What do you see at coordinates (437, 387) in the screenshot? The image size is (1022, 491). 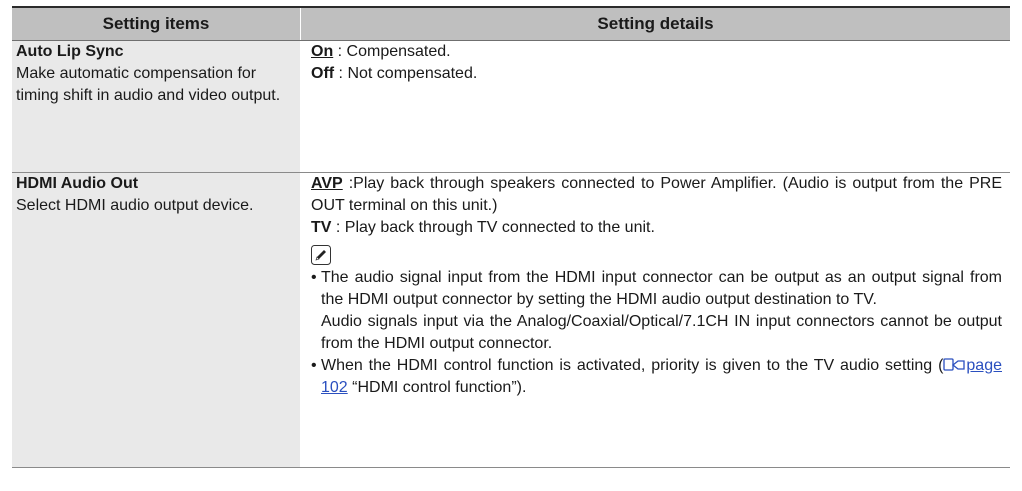 I see `note-text: “HDMI control function”).` at bounding box center [437, 387].